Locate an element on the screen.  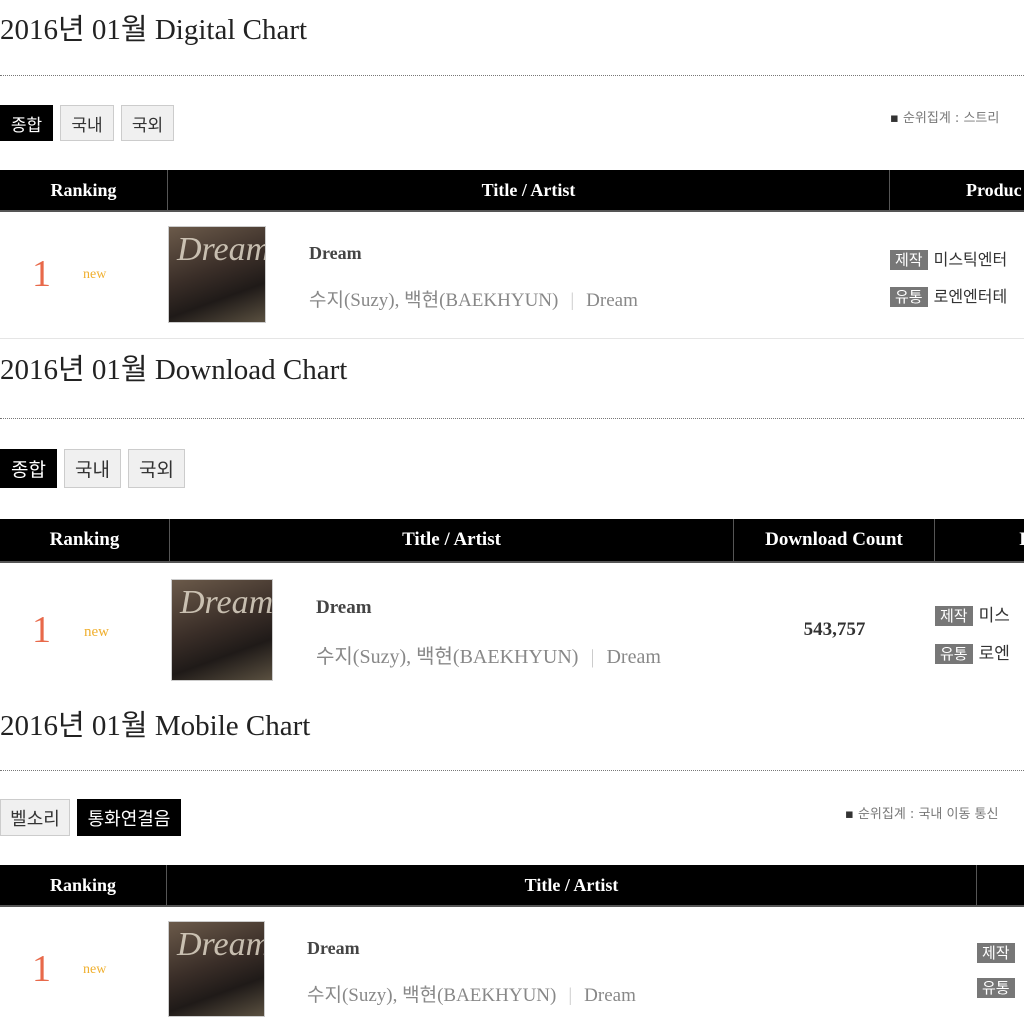
distributor-name: 로엔 is located at coordinates (994, 654).